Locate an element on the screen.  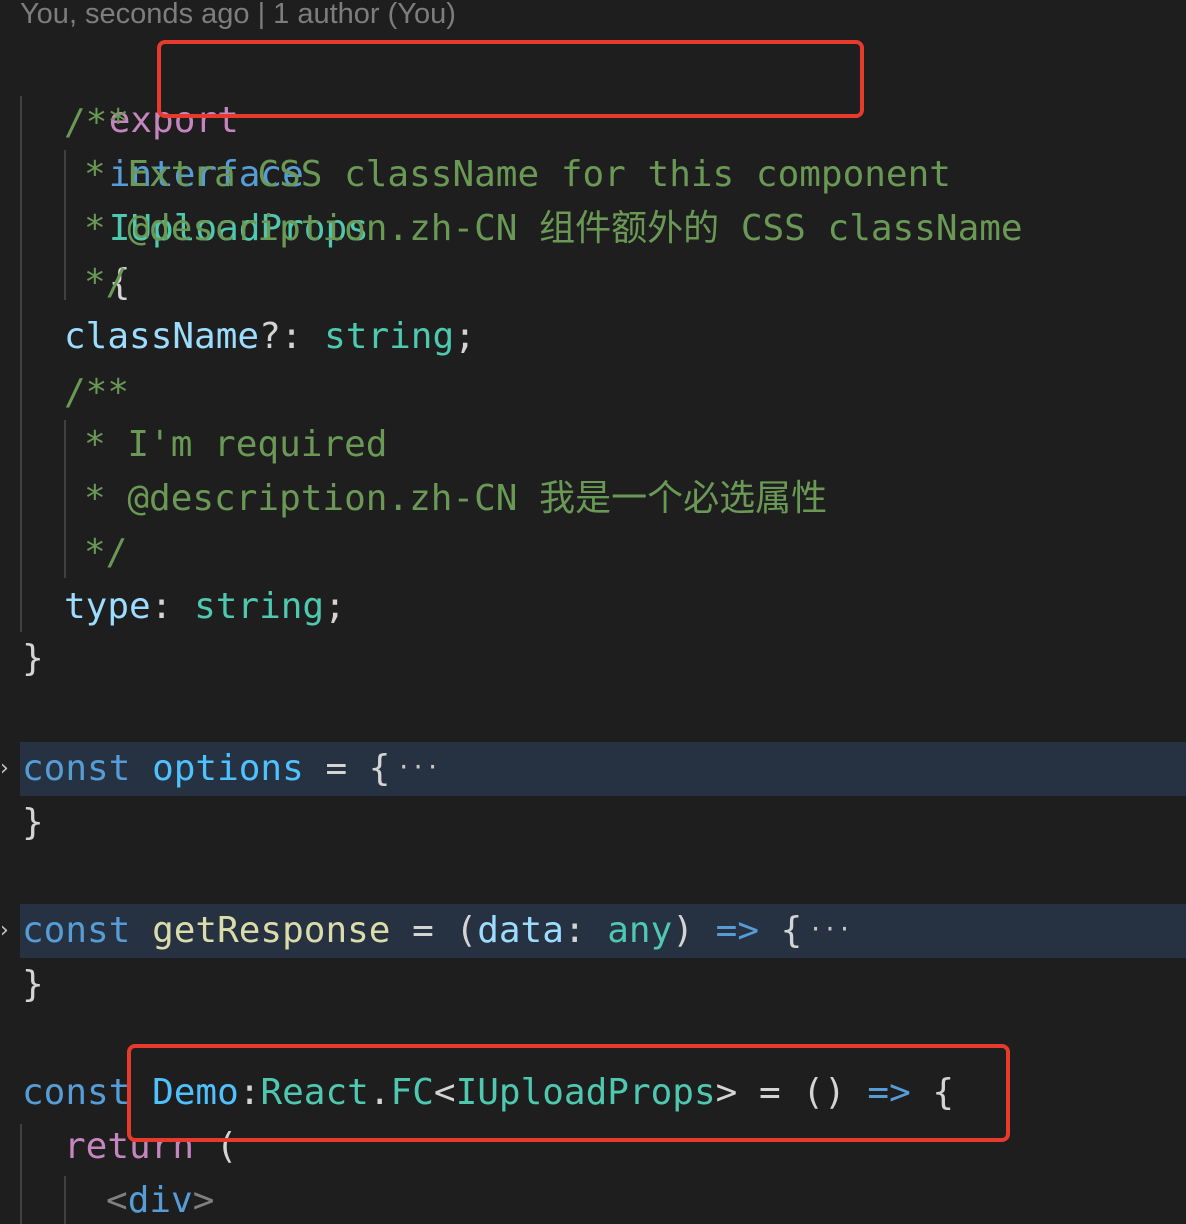
code-line: * @description.zh-CN 组件额外的 CSS className is located at coordinates (593, 229).